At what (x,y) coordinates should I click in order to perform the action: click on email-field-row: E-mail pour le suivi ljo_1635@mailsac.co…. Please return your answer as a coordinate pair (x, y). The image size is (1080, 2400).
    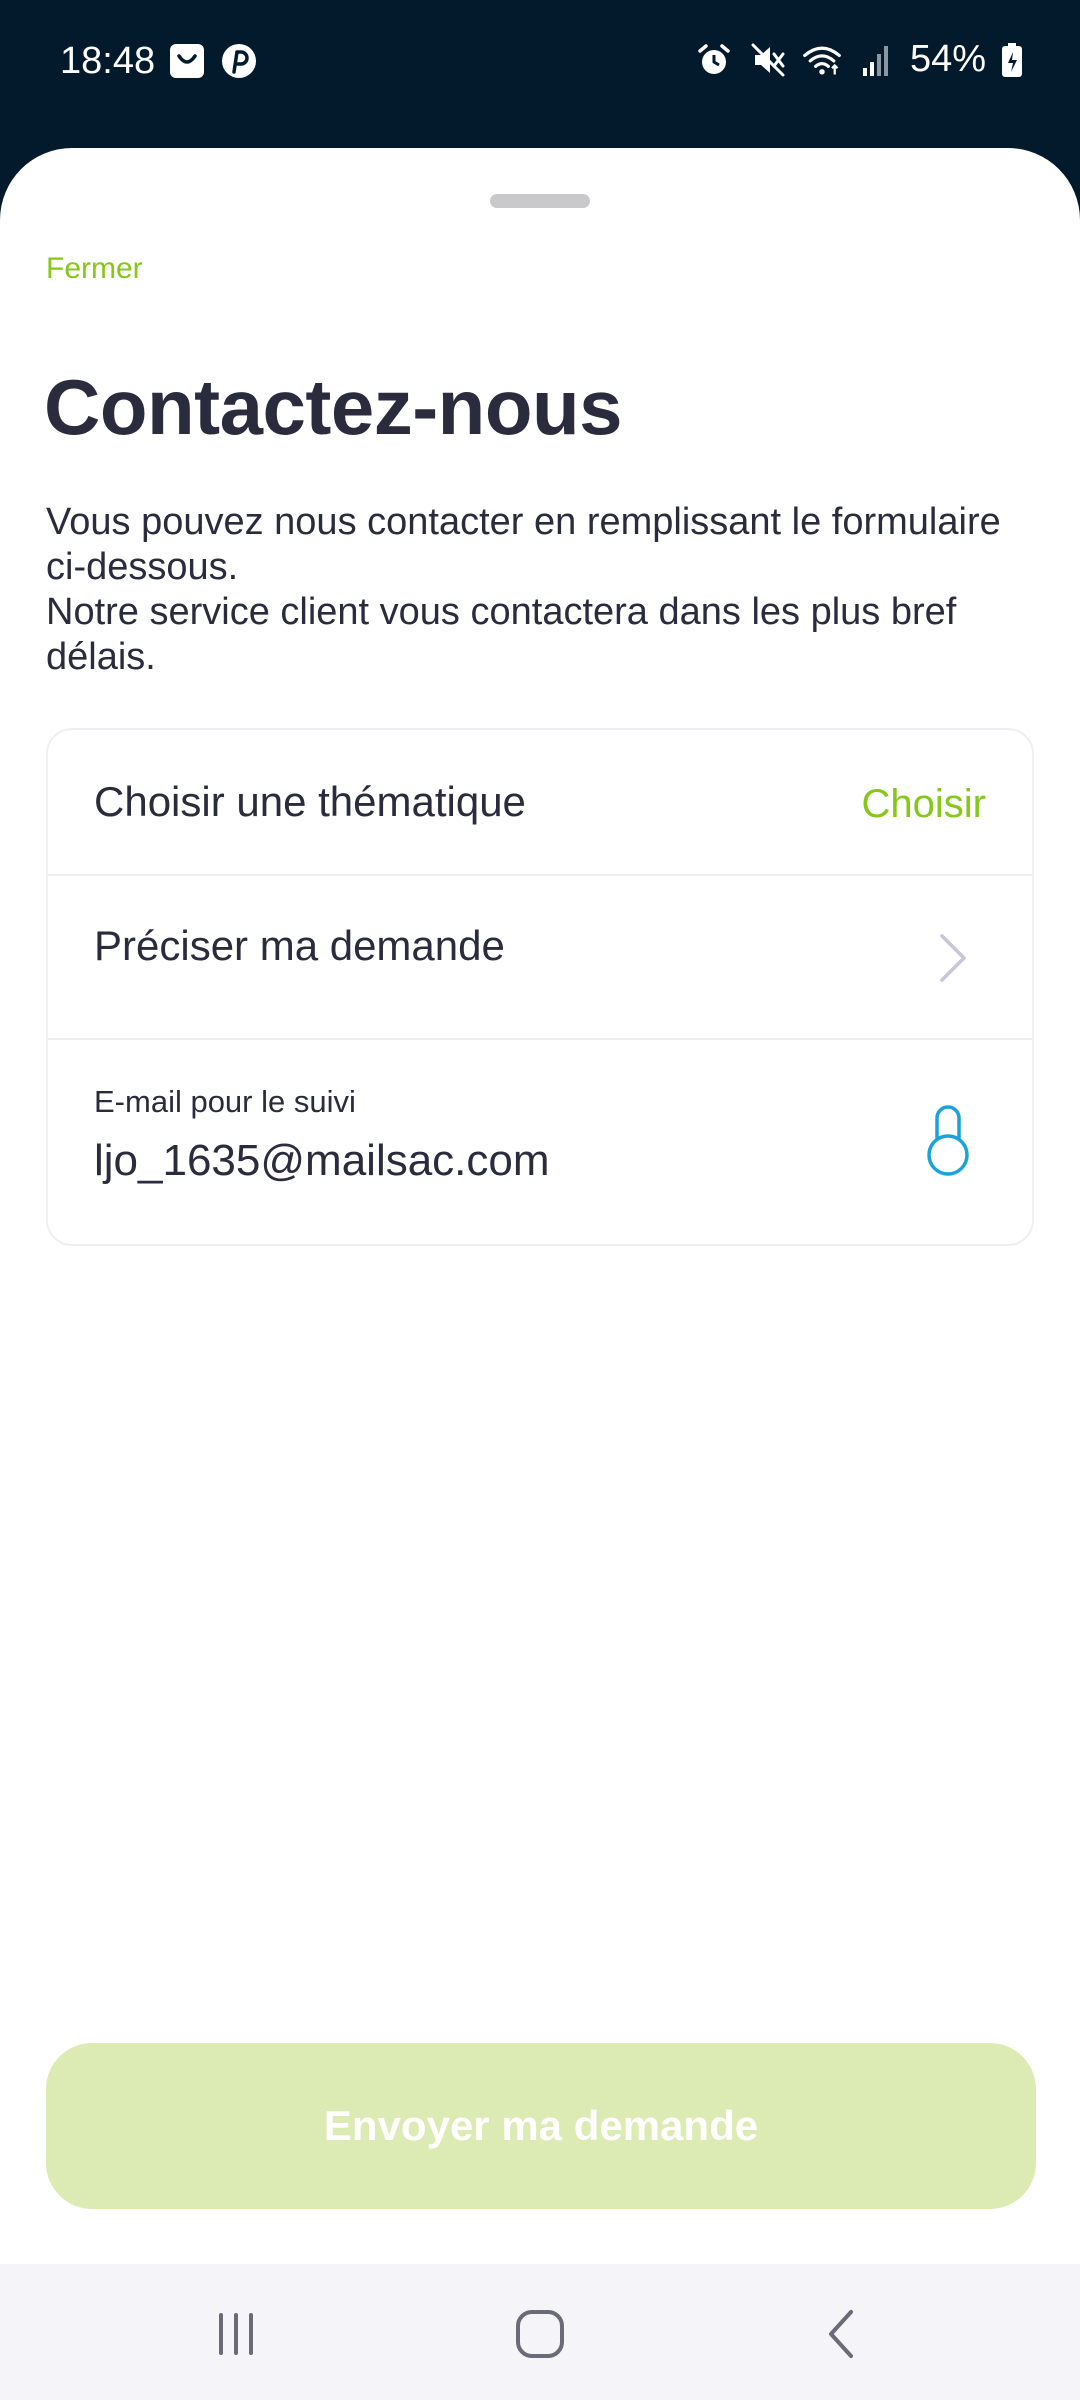
    Looking at the image, I should click on (540, 1143).